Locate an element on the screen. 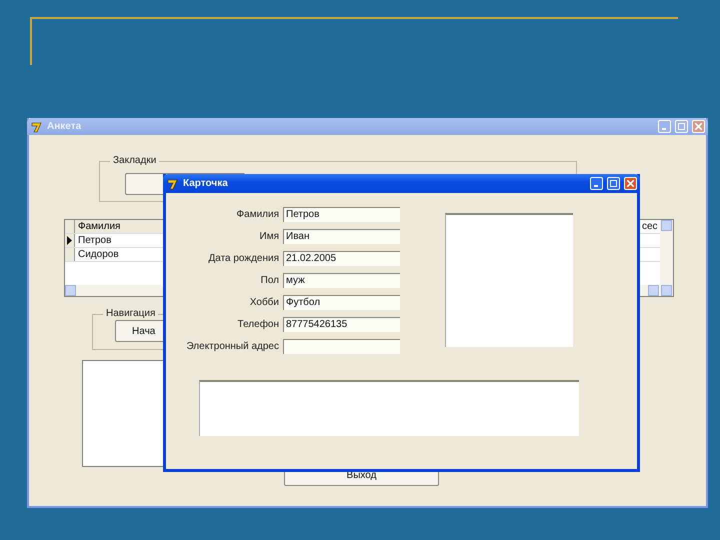 The height and width of the screenshot is (540, 720). field-label: Фамилия is located at coordinates (257, 215).